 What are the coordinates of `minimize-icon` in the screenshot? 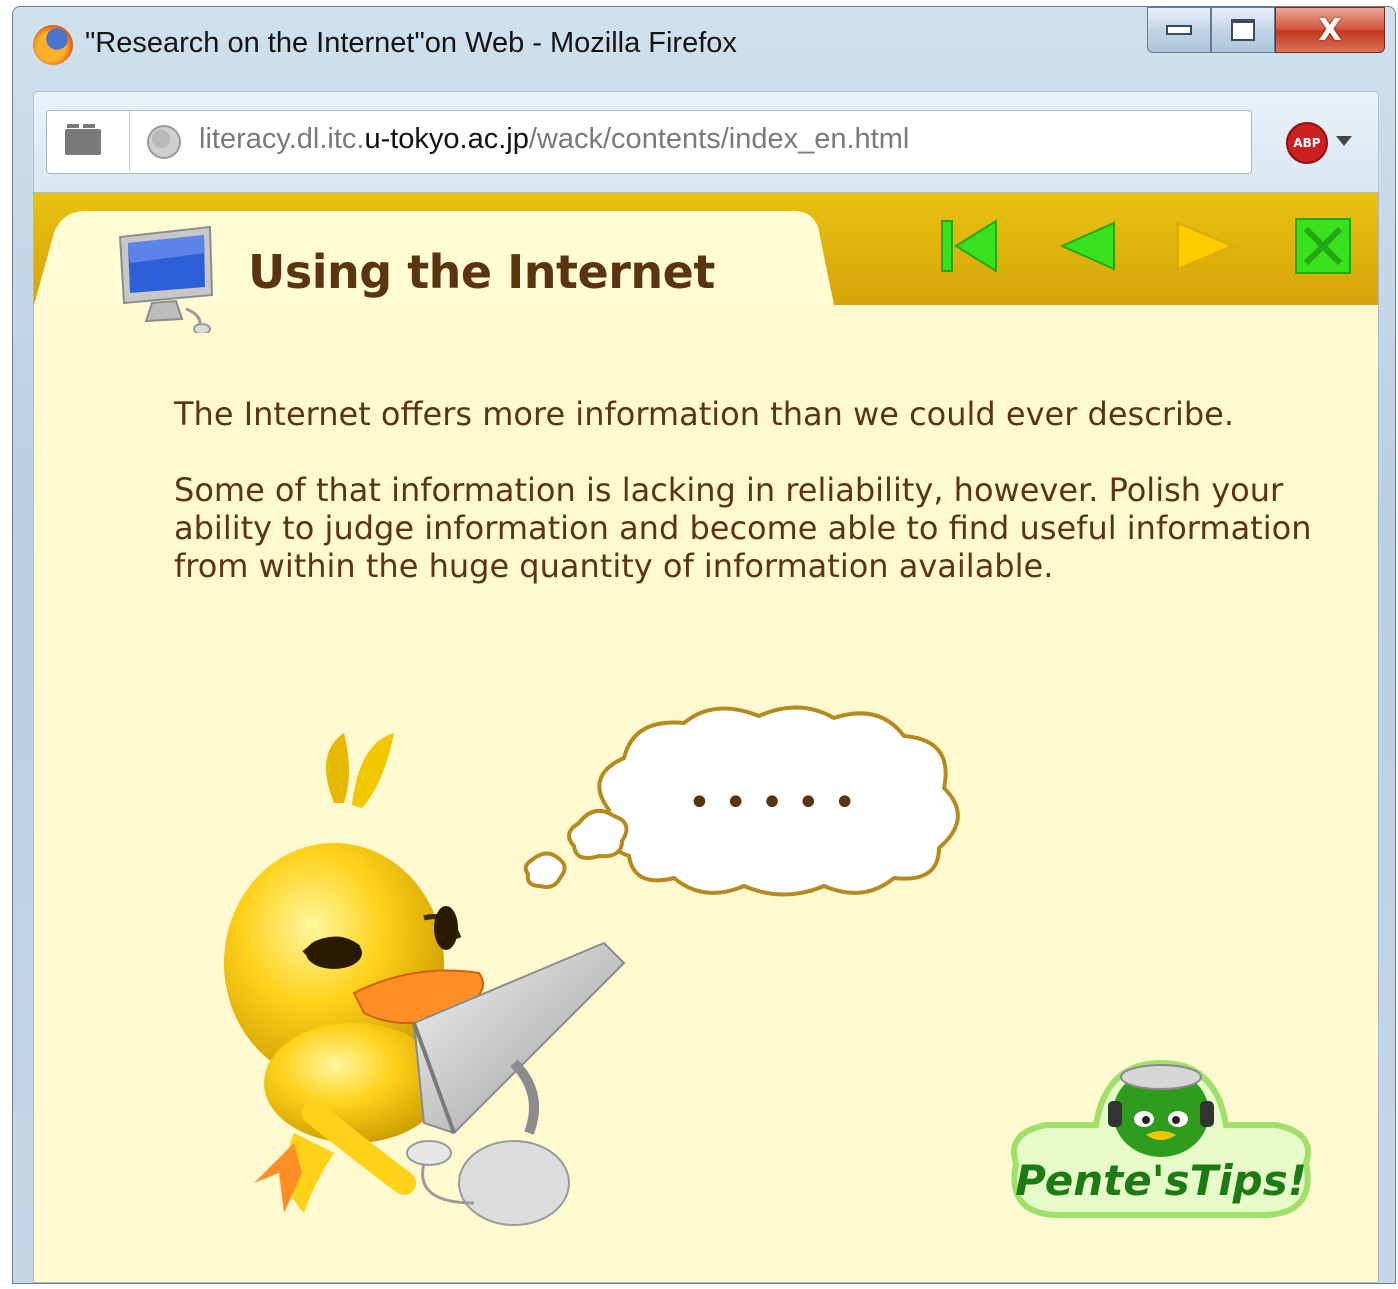 It's located at (1179, 30).